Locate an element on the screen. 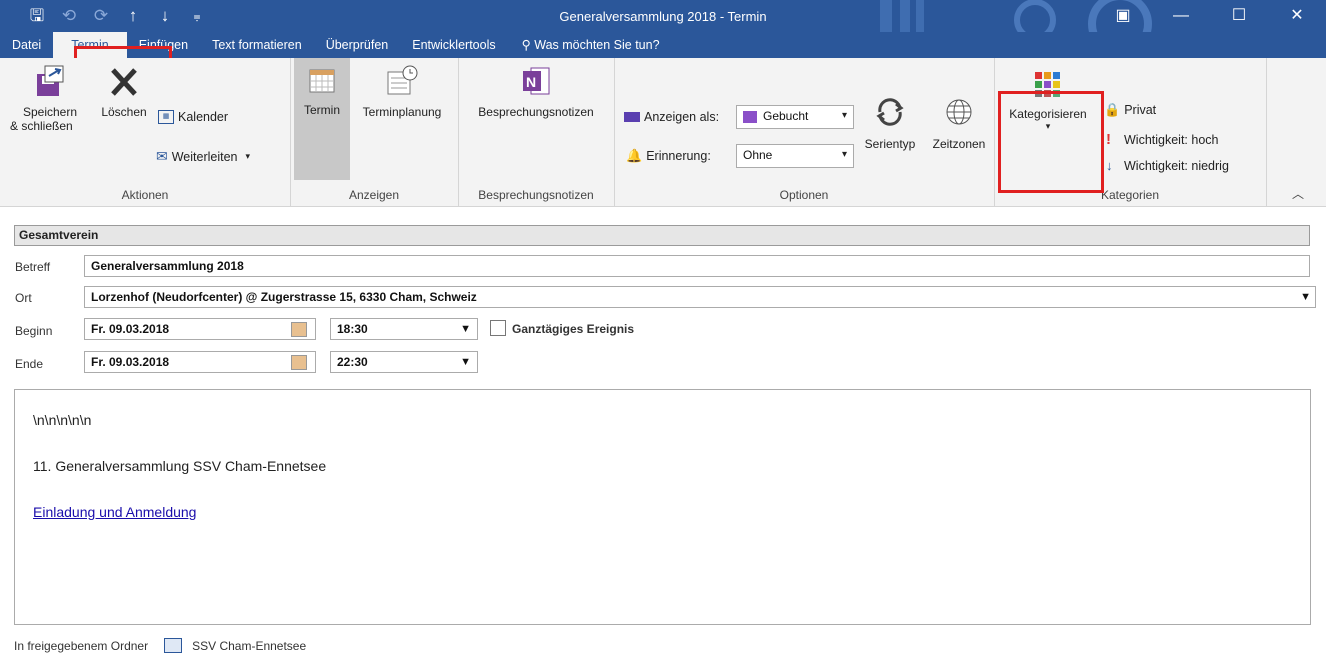 The height and width of the screenshot is (666, 1326). subject-input: Generalversammlung 2018 is located at coordinates (697, 266).